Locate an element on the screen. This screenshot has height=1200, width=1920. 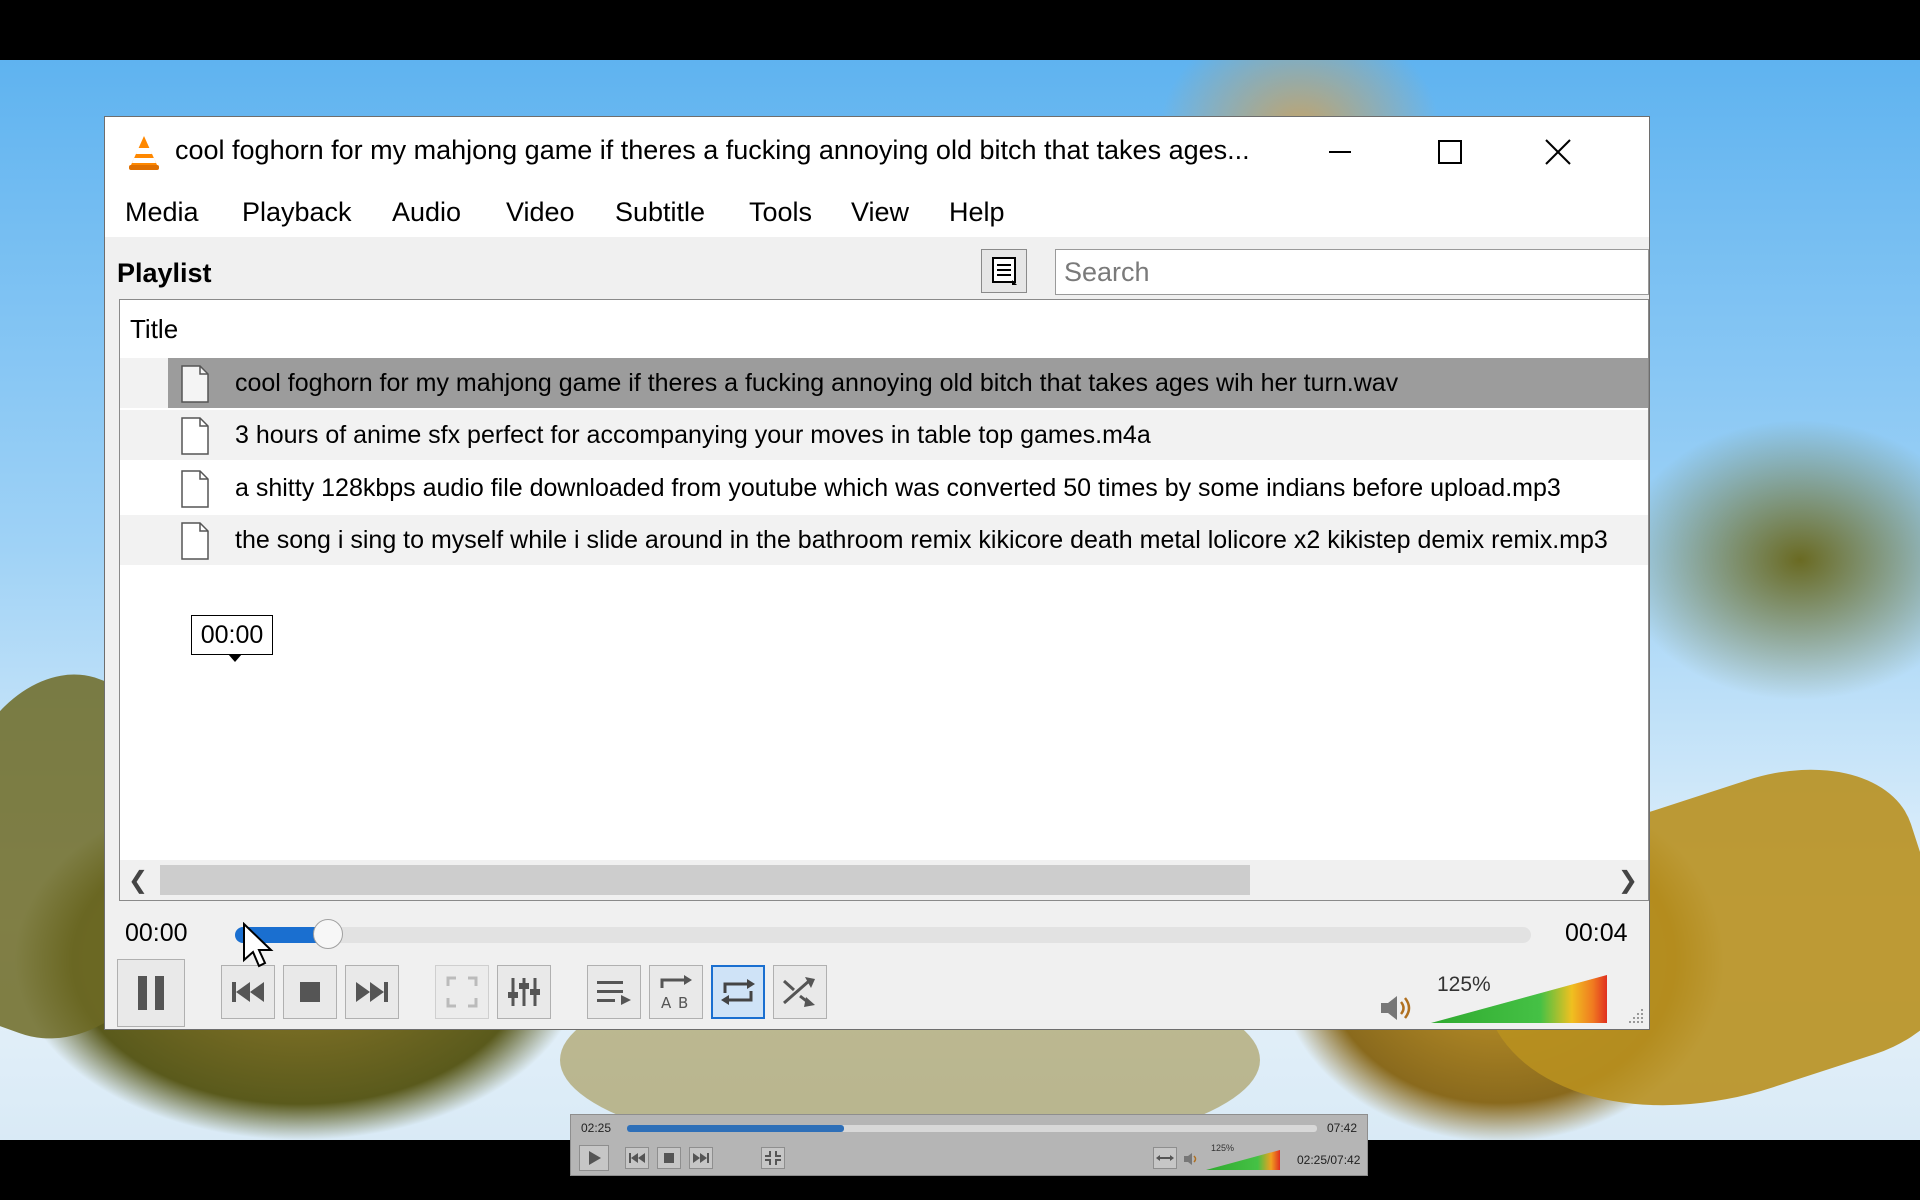
extended-settings-icon is located at coordinates (524, 992).